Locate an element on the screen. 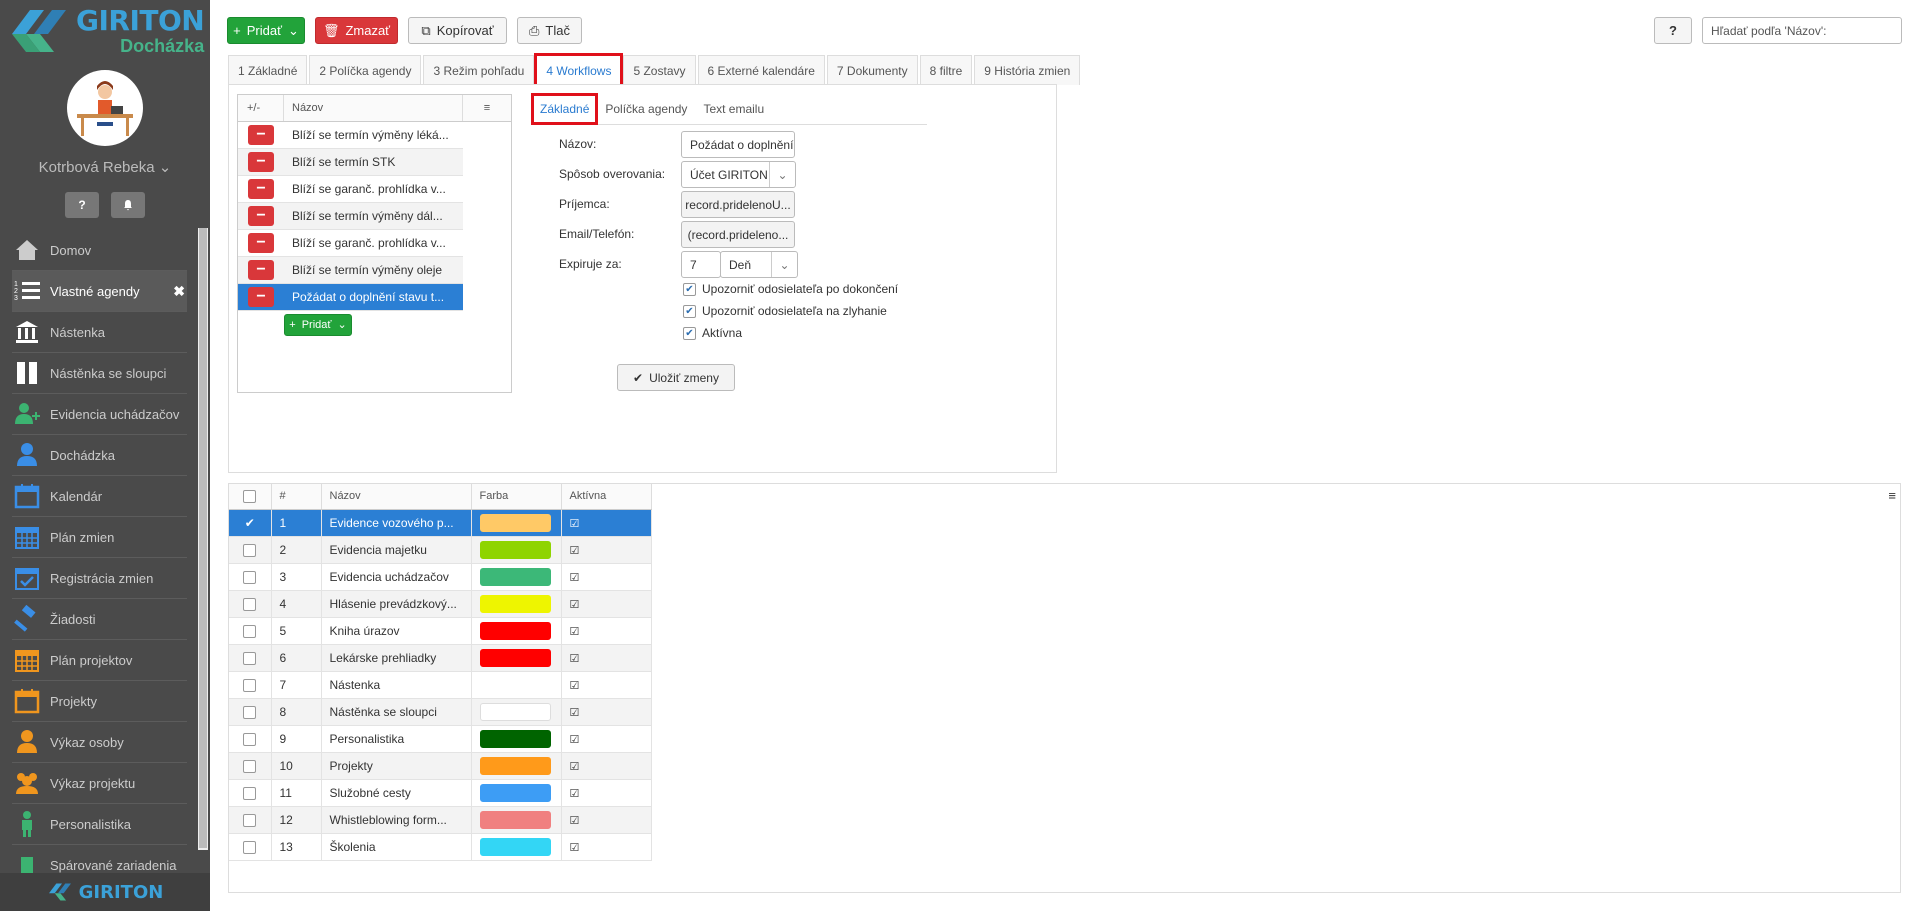 Image resolution: width=1920 pixels, height=911 pixels. sidebar-scrollbar is located at coordinates (203, 539).